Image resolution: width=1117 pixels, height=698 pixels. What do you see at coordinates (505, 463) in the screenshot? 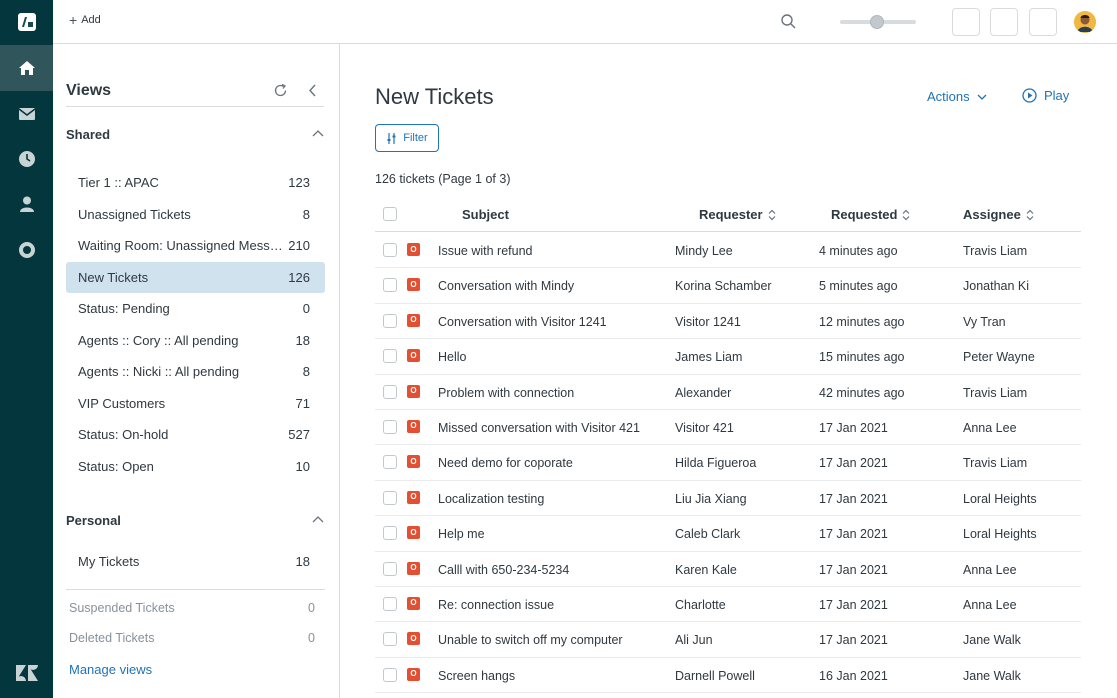
I see `ticket-subject: Need demo for coporate` at bounding box center [505, 463].